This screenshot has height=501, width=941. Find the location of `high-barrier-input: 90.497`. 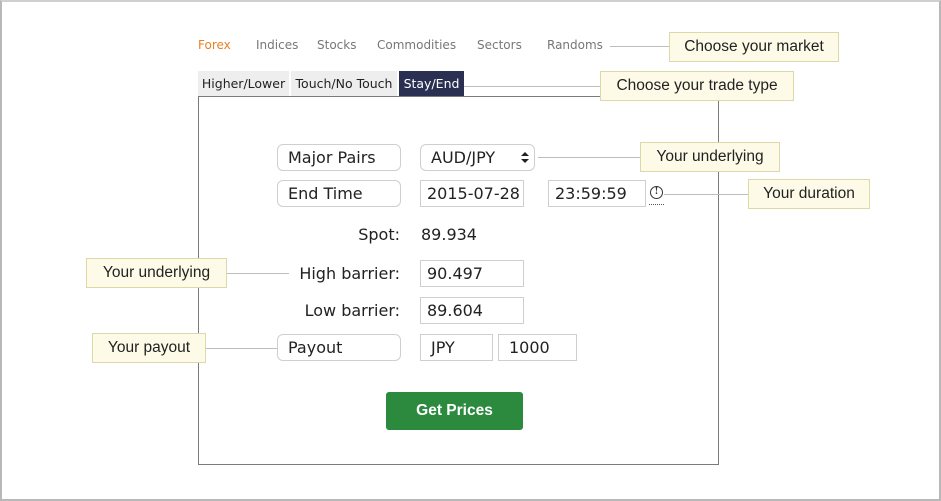

high-barrier-input: 90.497 is located at coordinates (472, 273).